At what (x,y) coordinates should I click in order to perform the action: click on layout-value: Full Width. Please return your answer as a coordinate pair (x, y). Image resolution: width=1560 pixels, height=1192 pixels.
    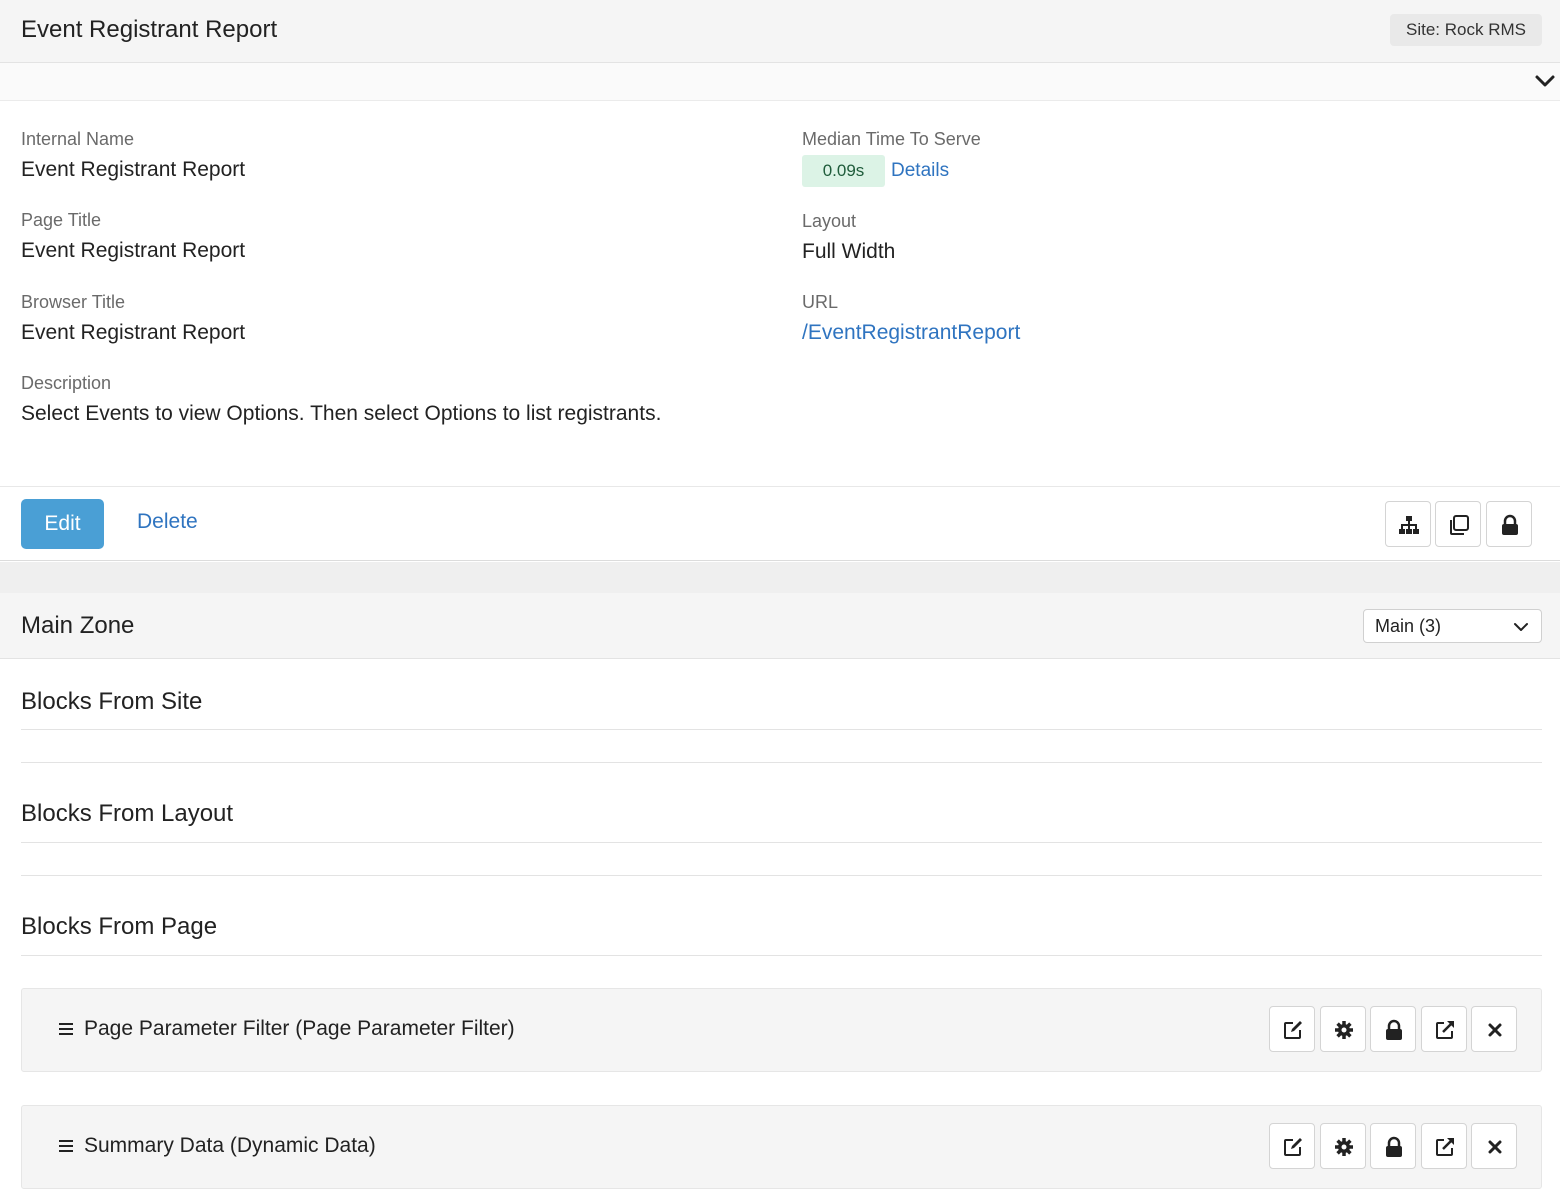
    Looking at the image, I should click on (849, 251).